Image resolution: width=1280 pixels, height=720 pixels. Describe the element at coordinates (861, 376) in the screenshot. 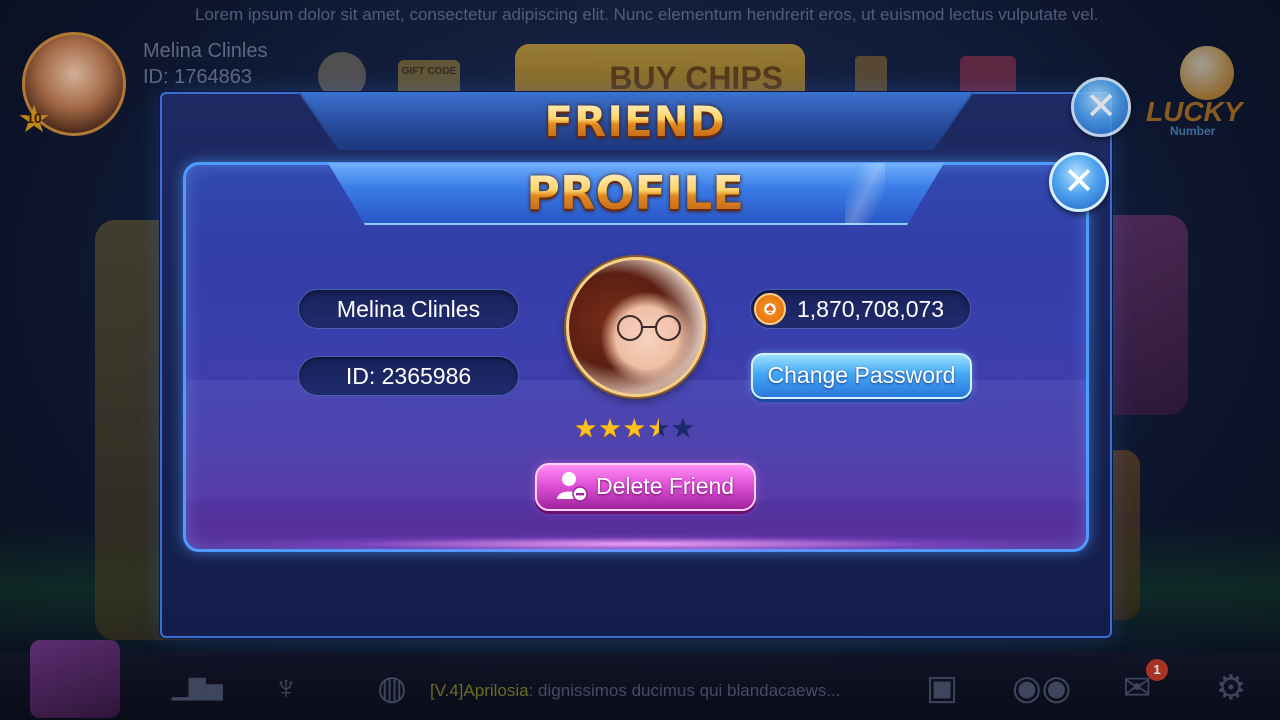

I see `change-password-button: Change Password` at that location.